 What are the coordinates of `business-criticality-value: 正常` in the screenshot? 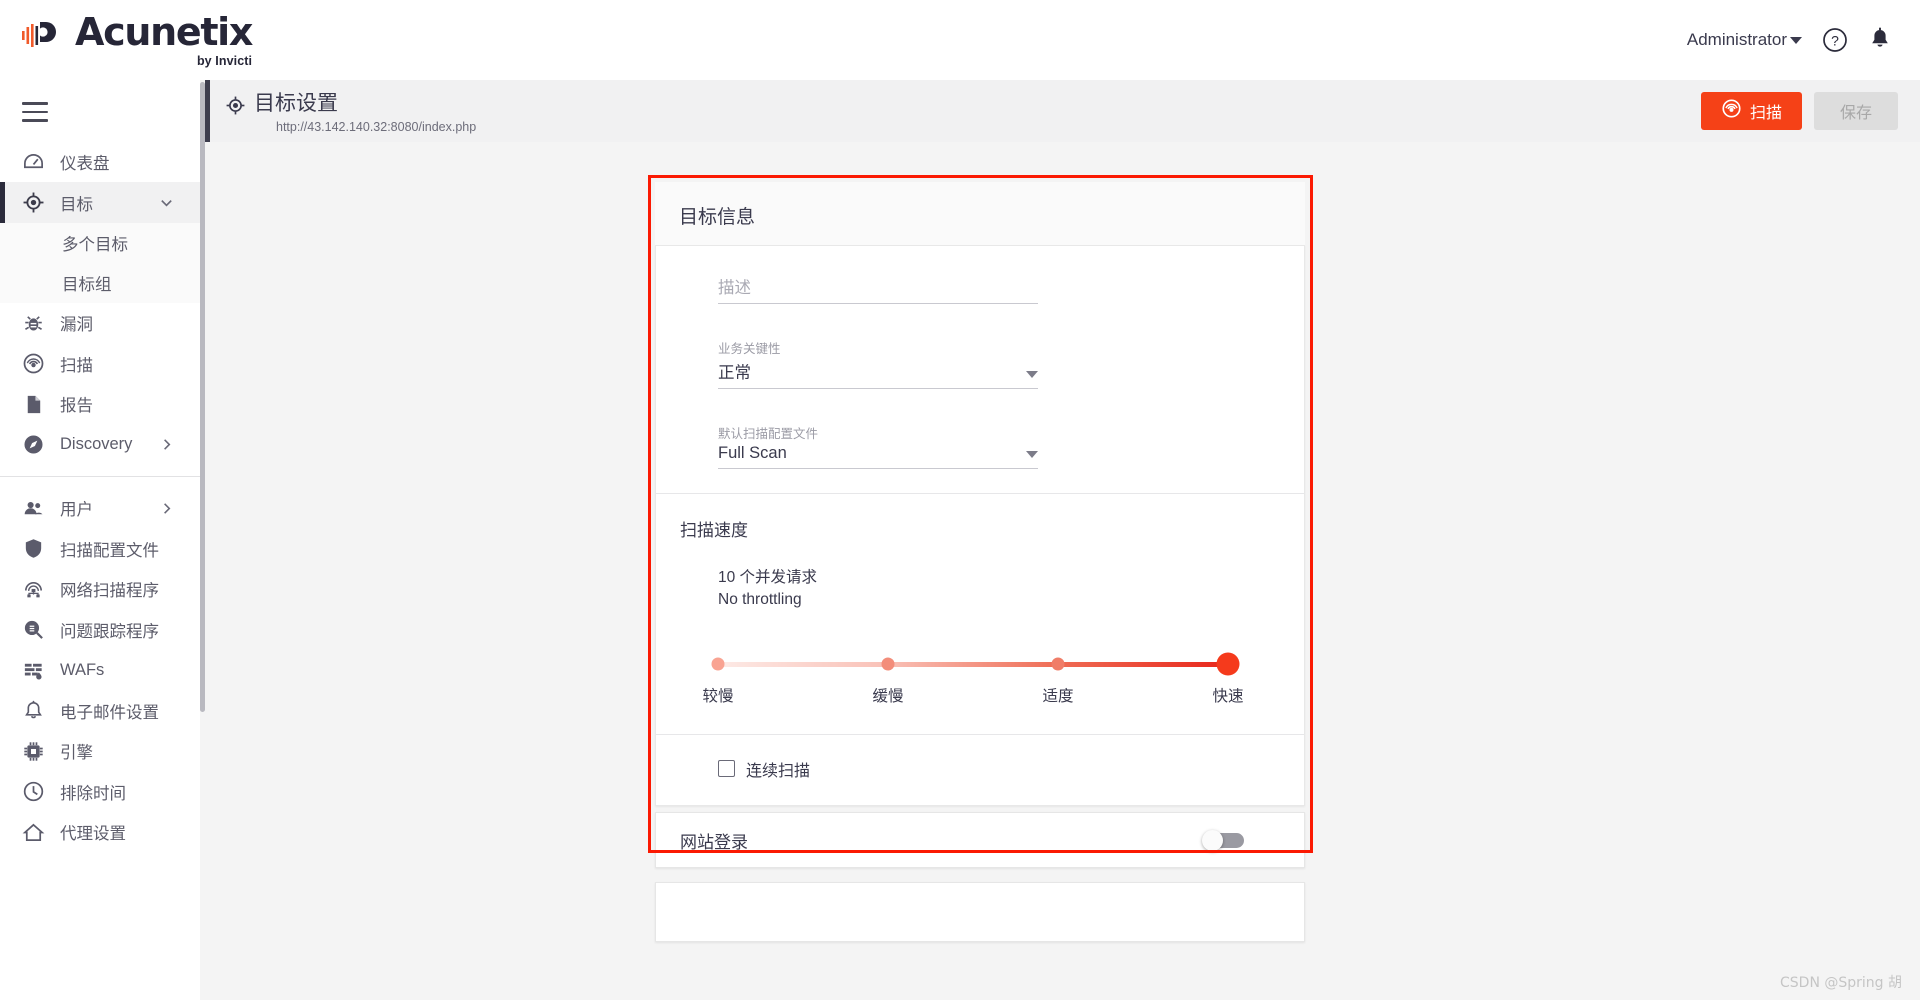 It's located at (734, 373).